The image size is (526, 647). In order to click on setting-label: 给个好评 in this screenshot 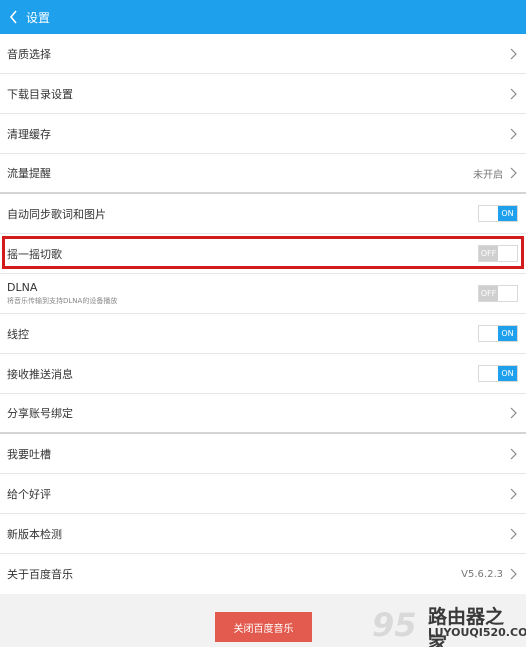, I will do `click(29, 494)`.